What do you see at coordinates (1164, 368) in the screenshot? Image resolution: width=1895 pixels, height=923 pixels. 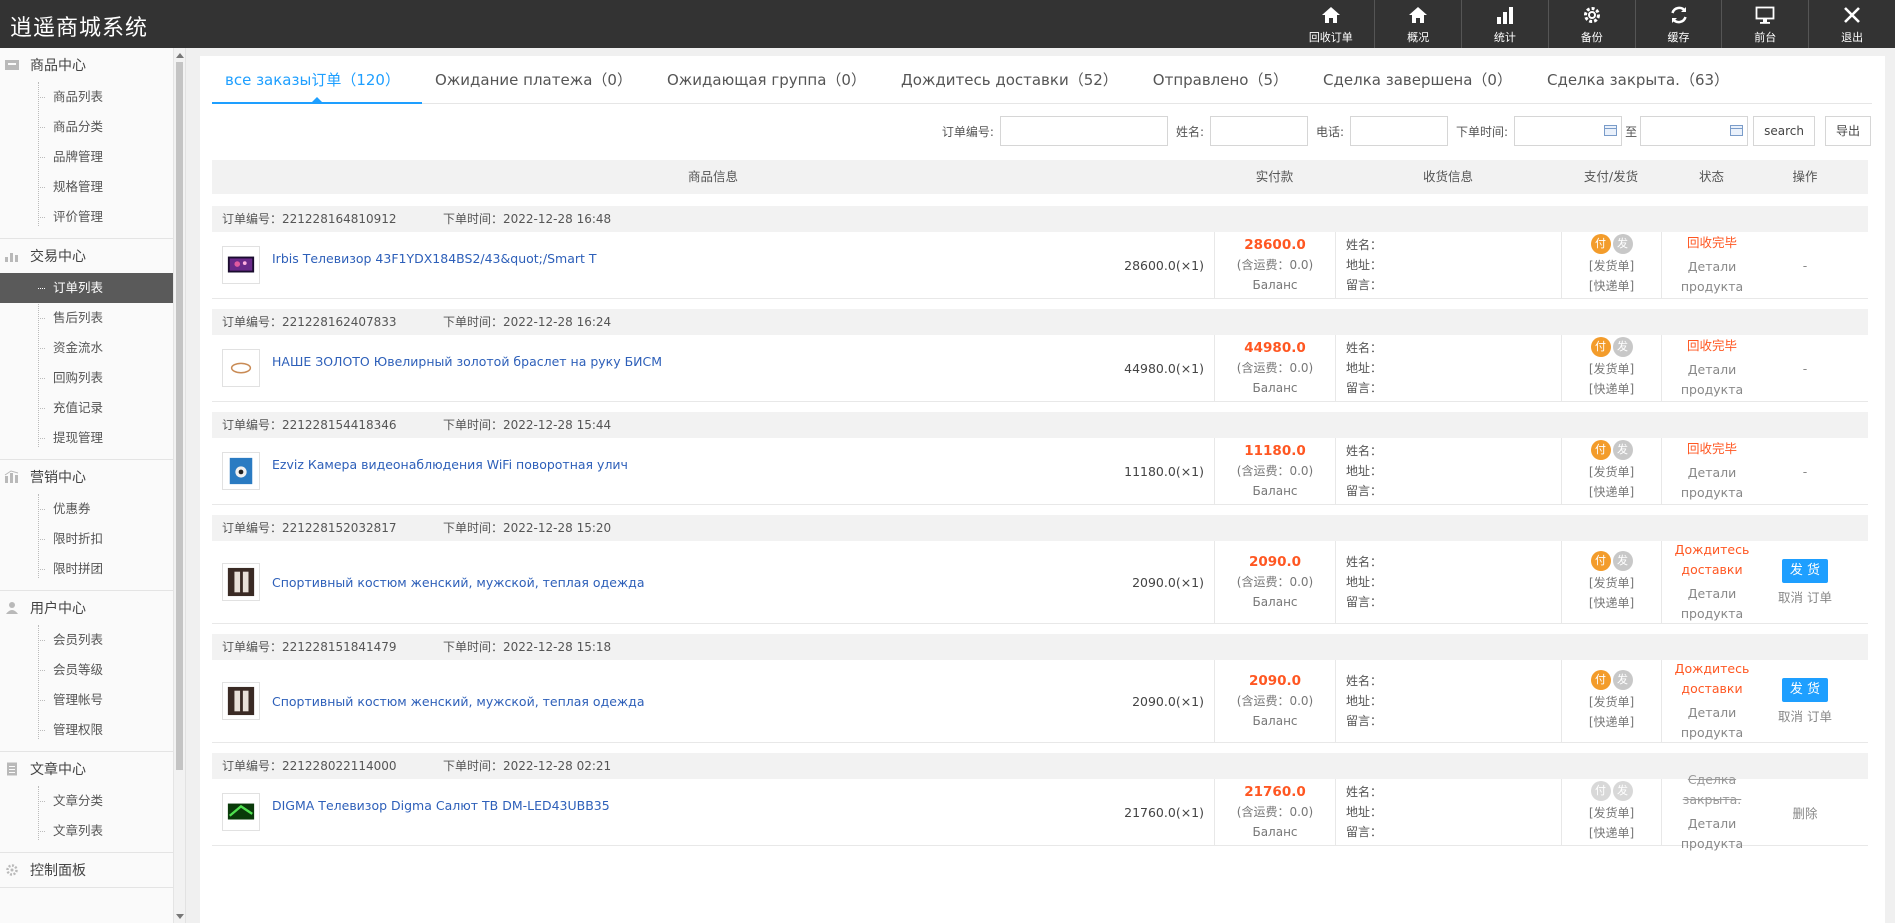 I see `product-price: 44980.0(×1)` at bounding box center [1164, 368].